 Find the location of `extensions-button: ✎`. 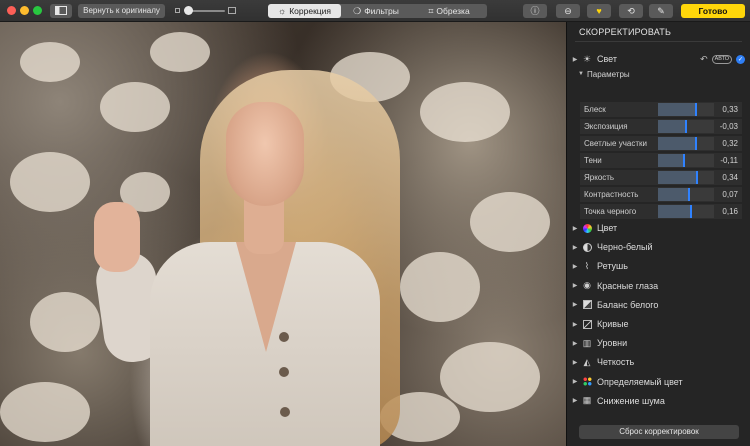

extensions-button: ✎ is located at coordinates (661, 11).